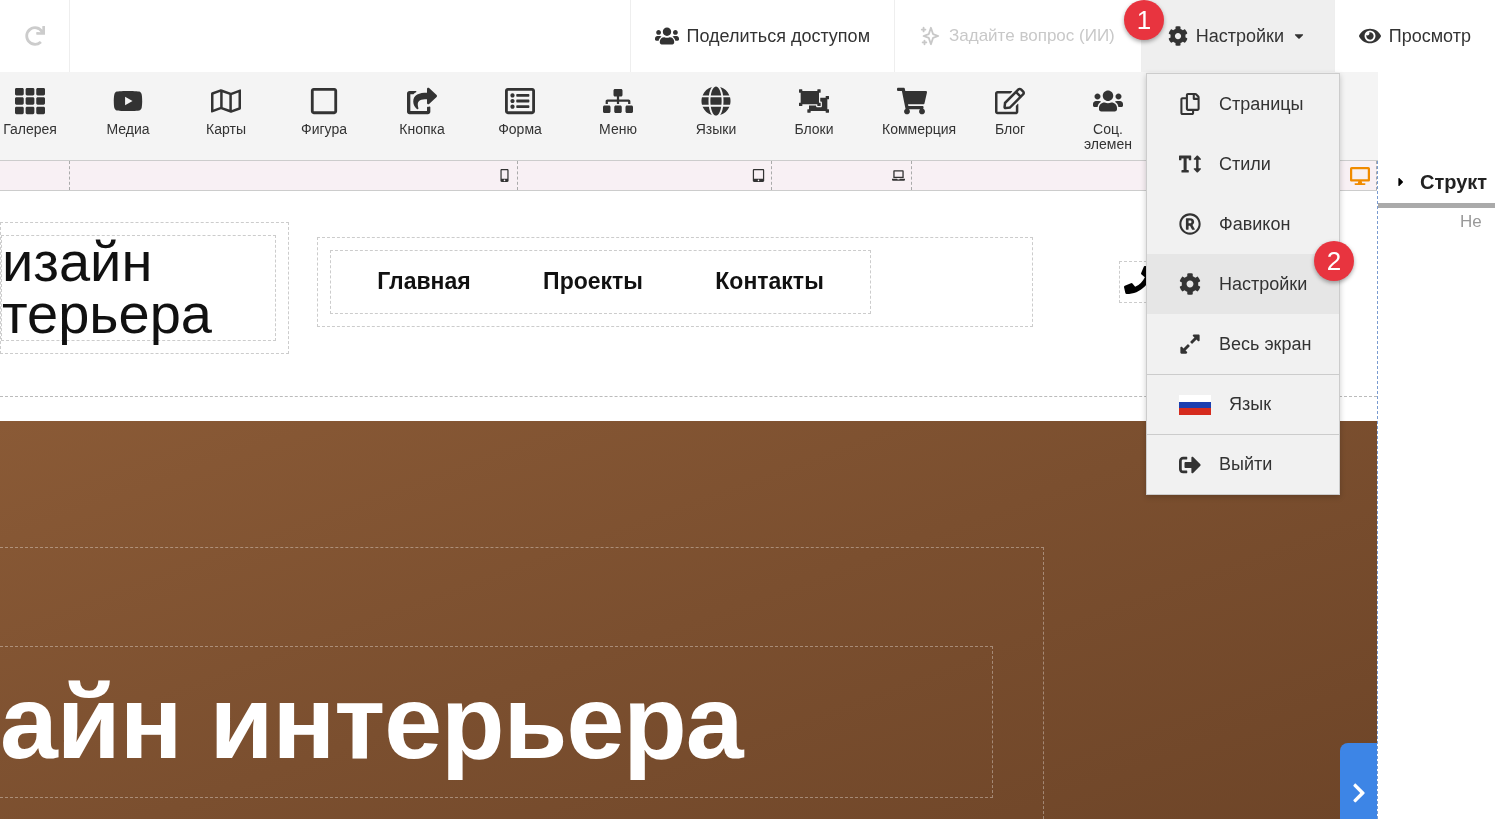  I want to click on phone-icon, so click(504, 175).